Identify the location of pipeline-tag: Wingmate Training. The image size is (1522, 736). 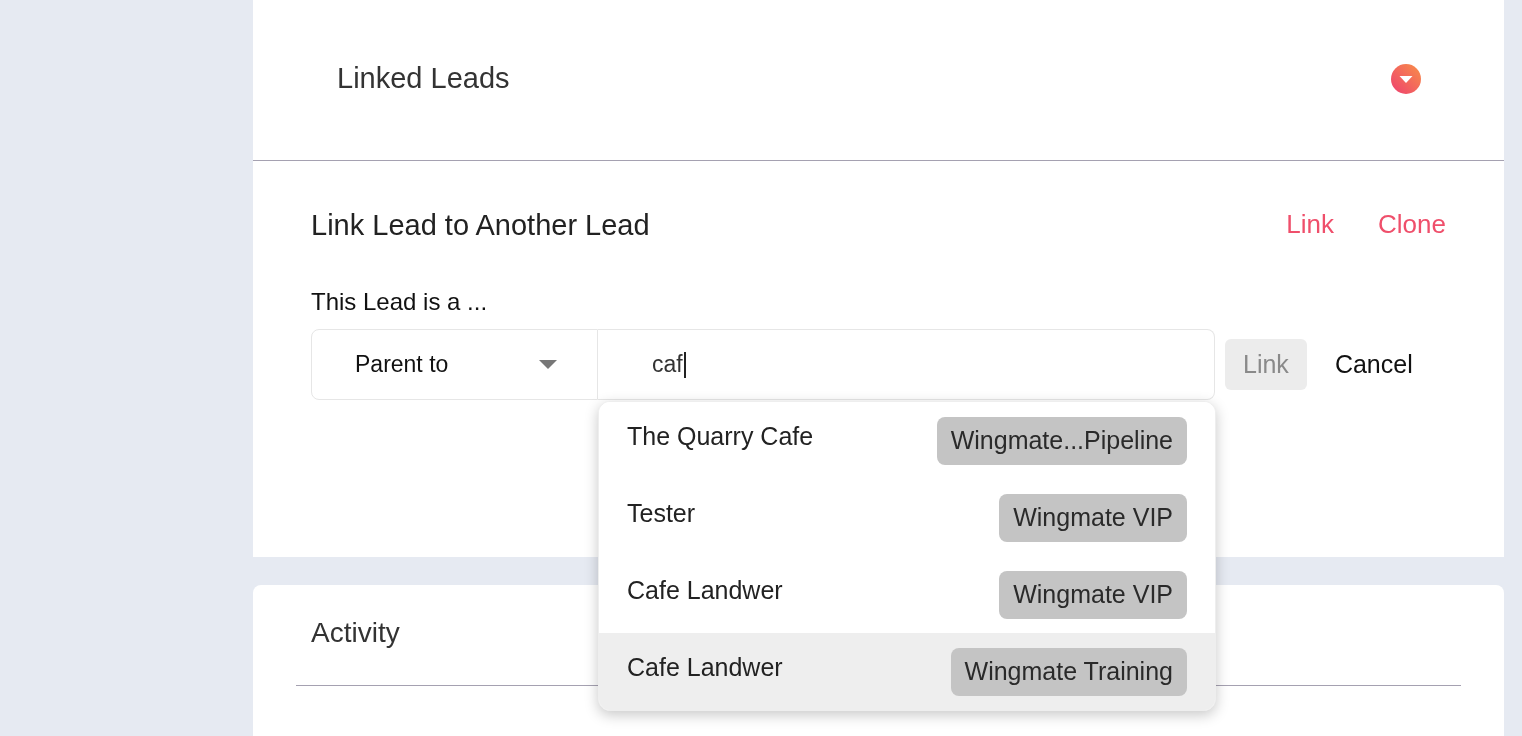
(1068, 671).